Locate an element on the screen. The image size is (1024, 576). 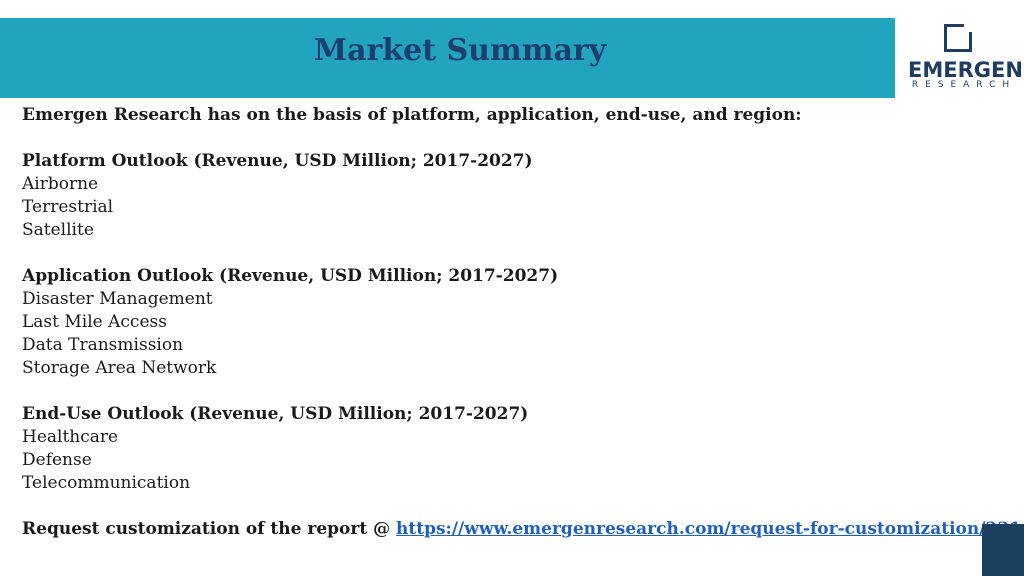
list-item: Defense is located at coordinates (57, 460).